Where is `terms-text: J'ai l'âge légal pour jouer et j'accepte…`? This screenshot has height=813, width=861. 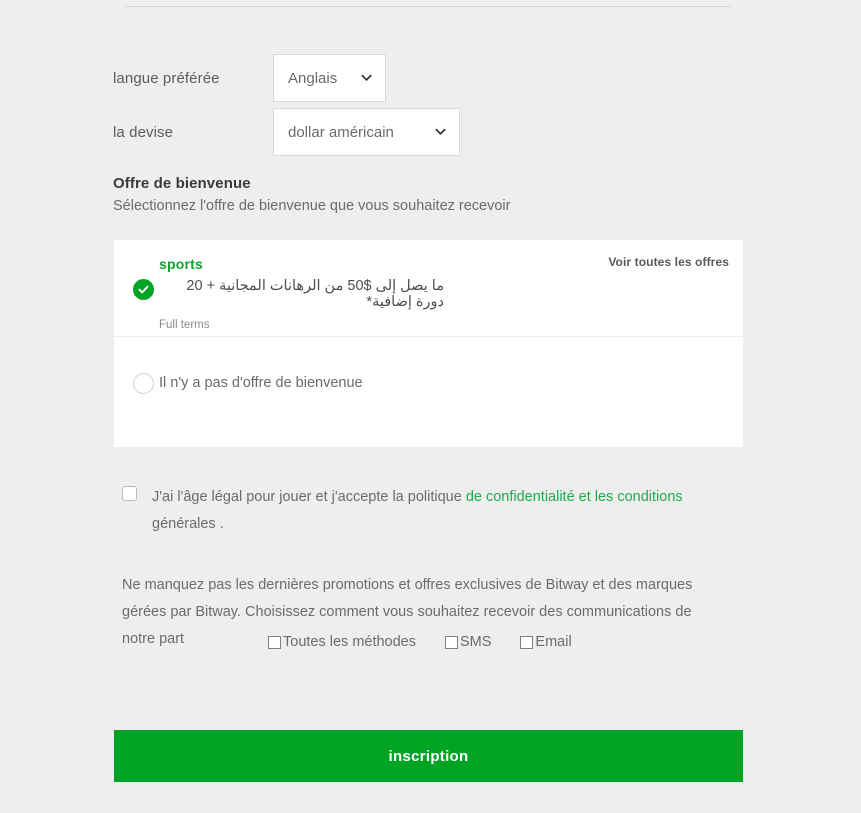 terms-text: J'ai l'âge légal pour jouer et j'accepte… is located at coordinates (446, 511).